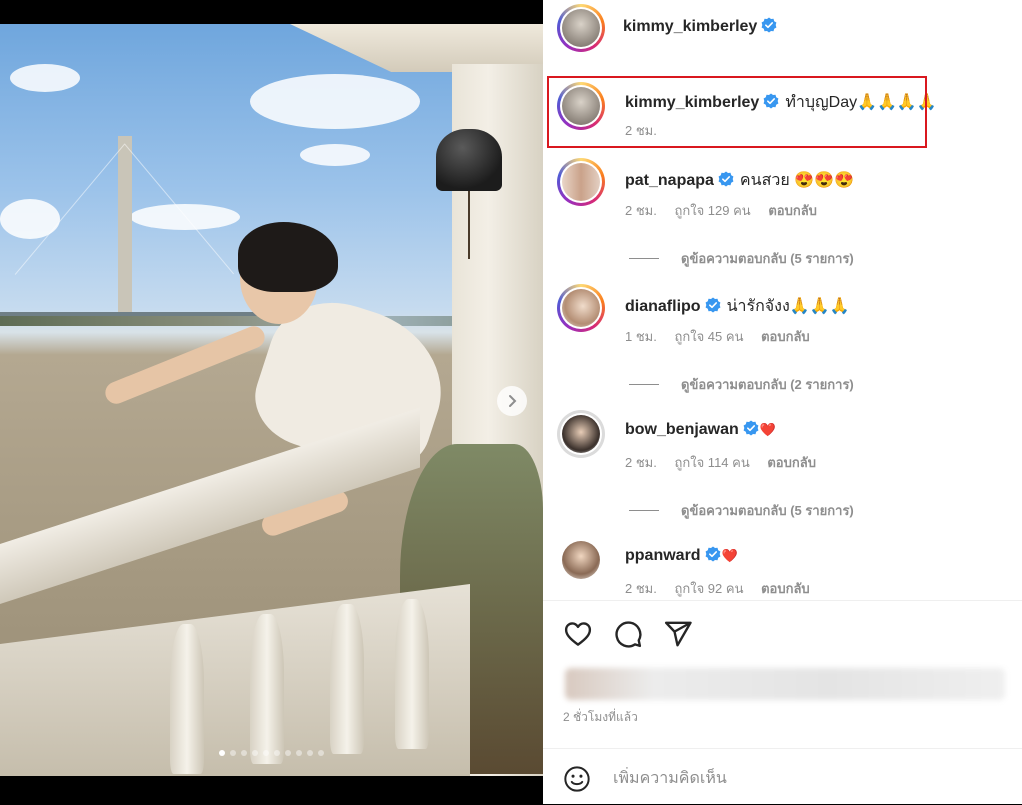  I want to click on comment-username: ppanward, so click(663, 555).